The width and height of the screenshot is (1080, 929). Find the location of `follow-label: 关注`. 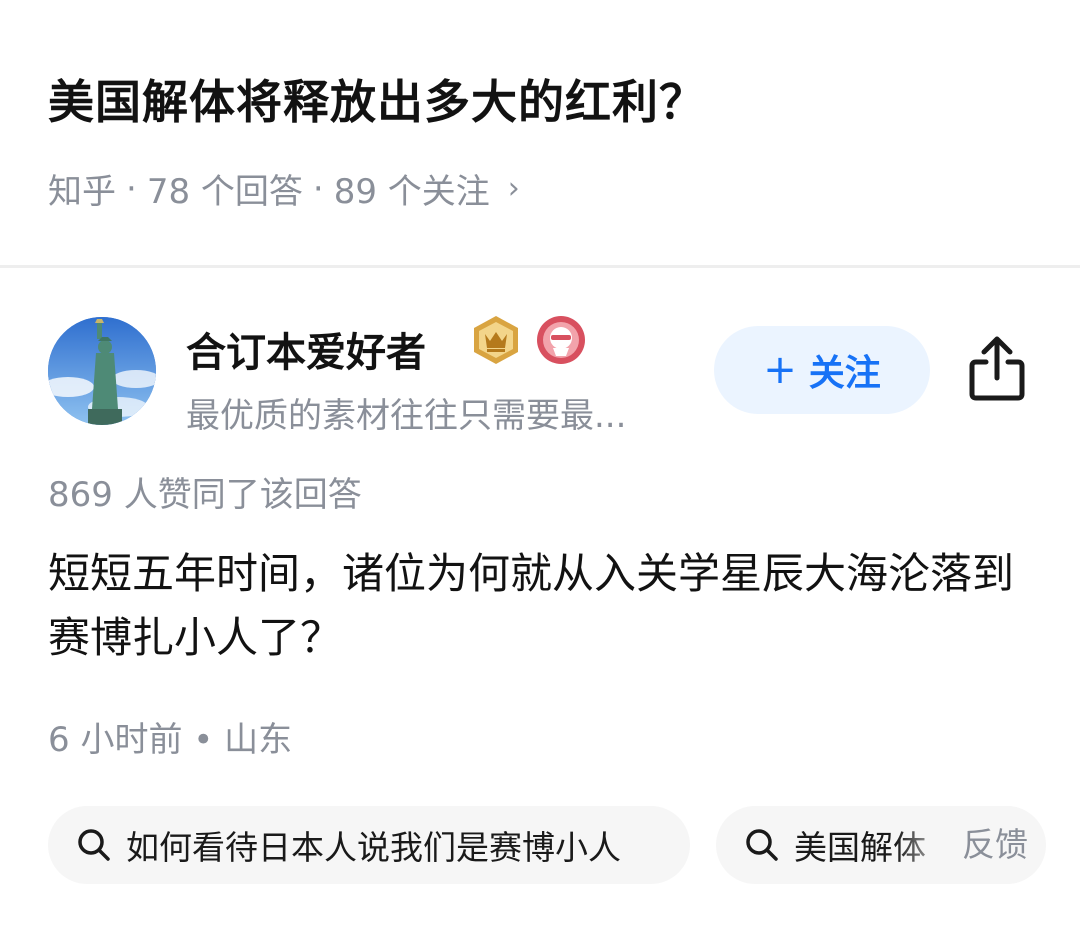

follow-label: 关注 is located at coordinates (844, 373).